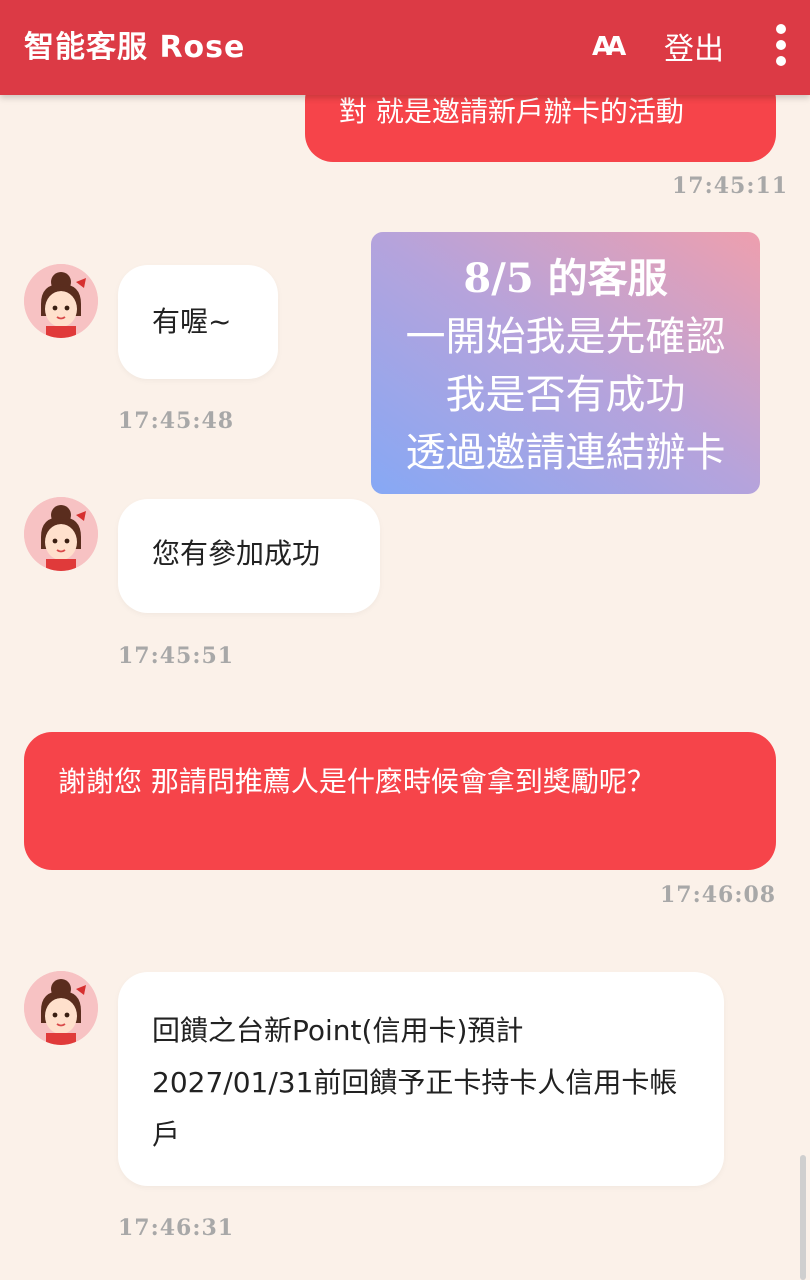 This screenshot has width=810, height=1280. I want to click on annotation-line: 一開始我是先確認, so click(565, 337).